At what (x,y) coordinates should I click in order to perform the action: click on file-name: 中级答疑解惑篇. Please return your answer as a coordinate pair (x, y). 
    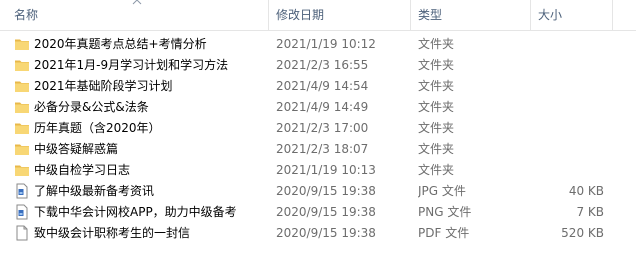
    Looking at the image, I should click on (76, 149).